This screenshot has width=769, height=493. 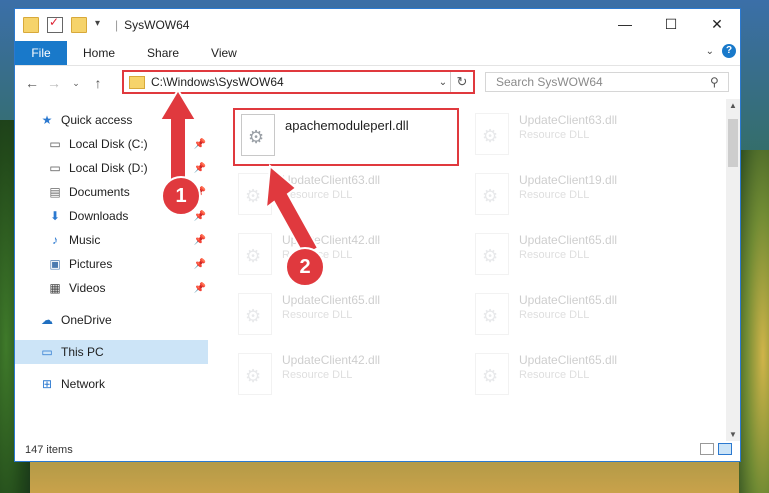 What do you see at coordinates (568, 120) in the screenshot?
I see `file-name: UpdateClient63.dll` at bounding box center [568, 120].